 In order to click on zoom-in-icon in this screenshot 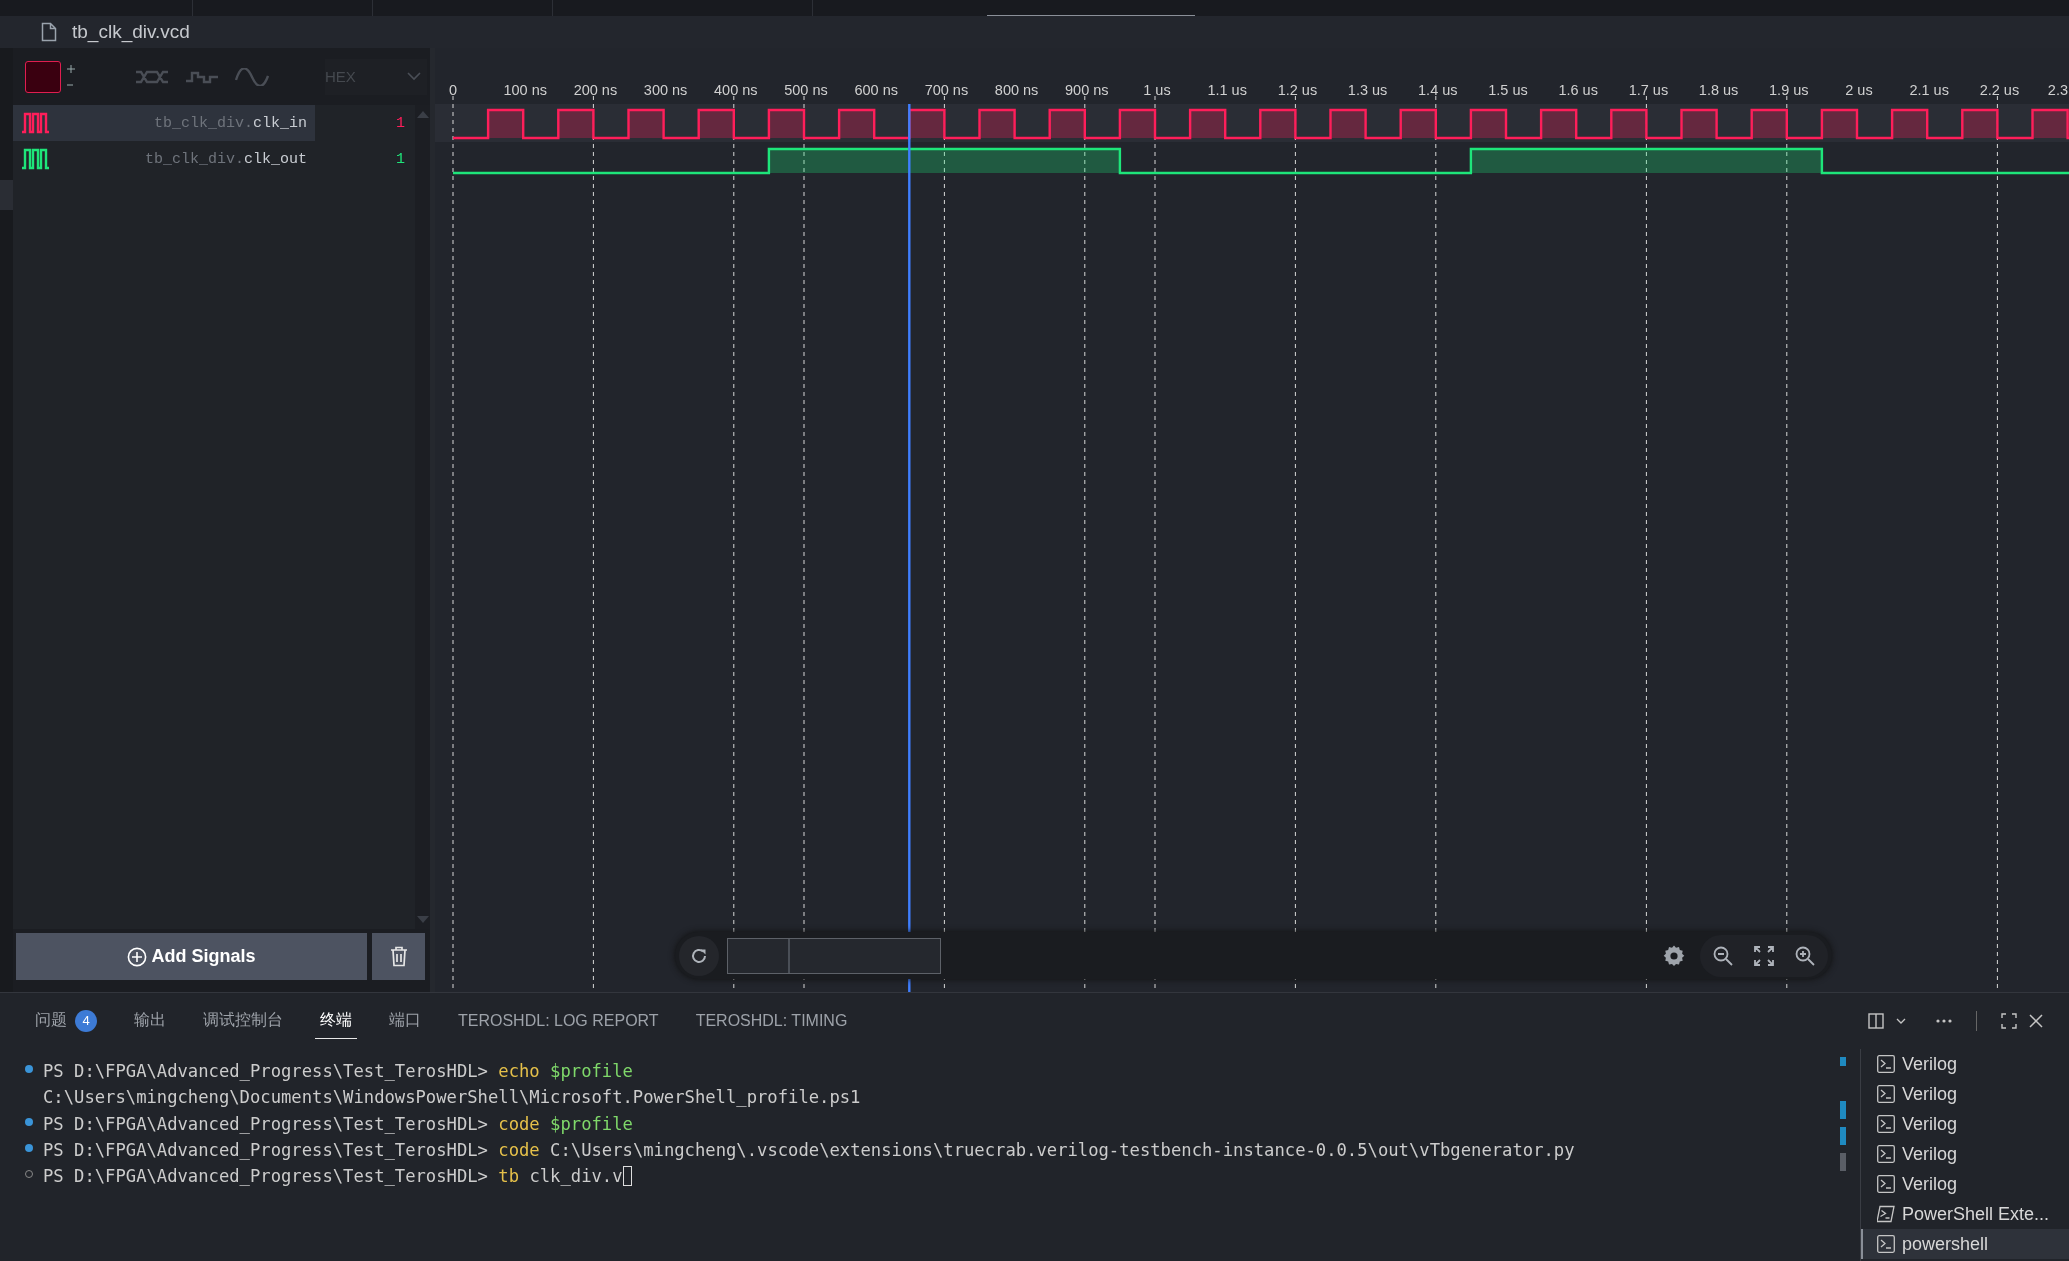, I will do `click(1805, 955)`.